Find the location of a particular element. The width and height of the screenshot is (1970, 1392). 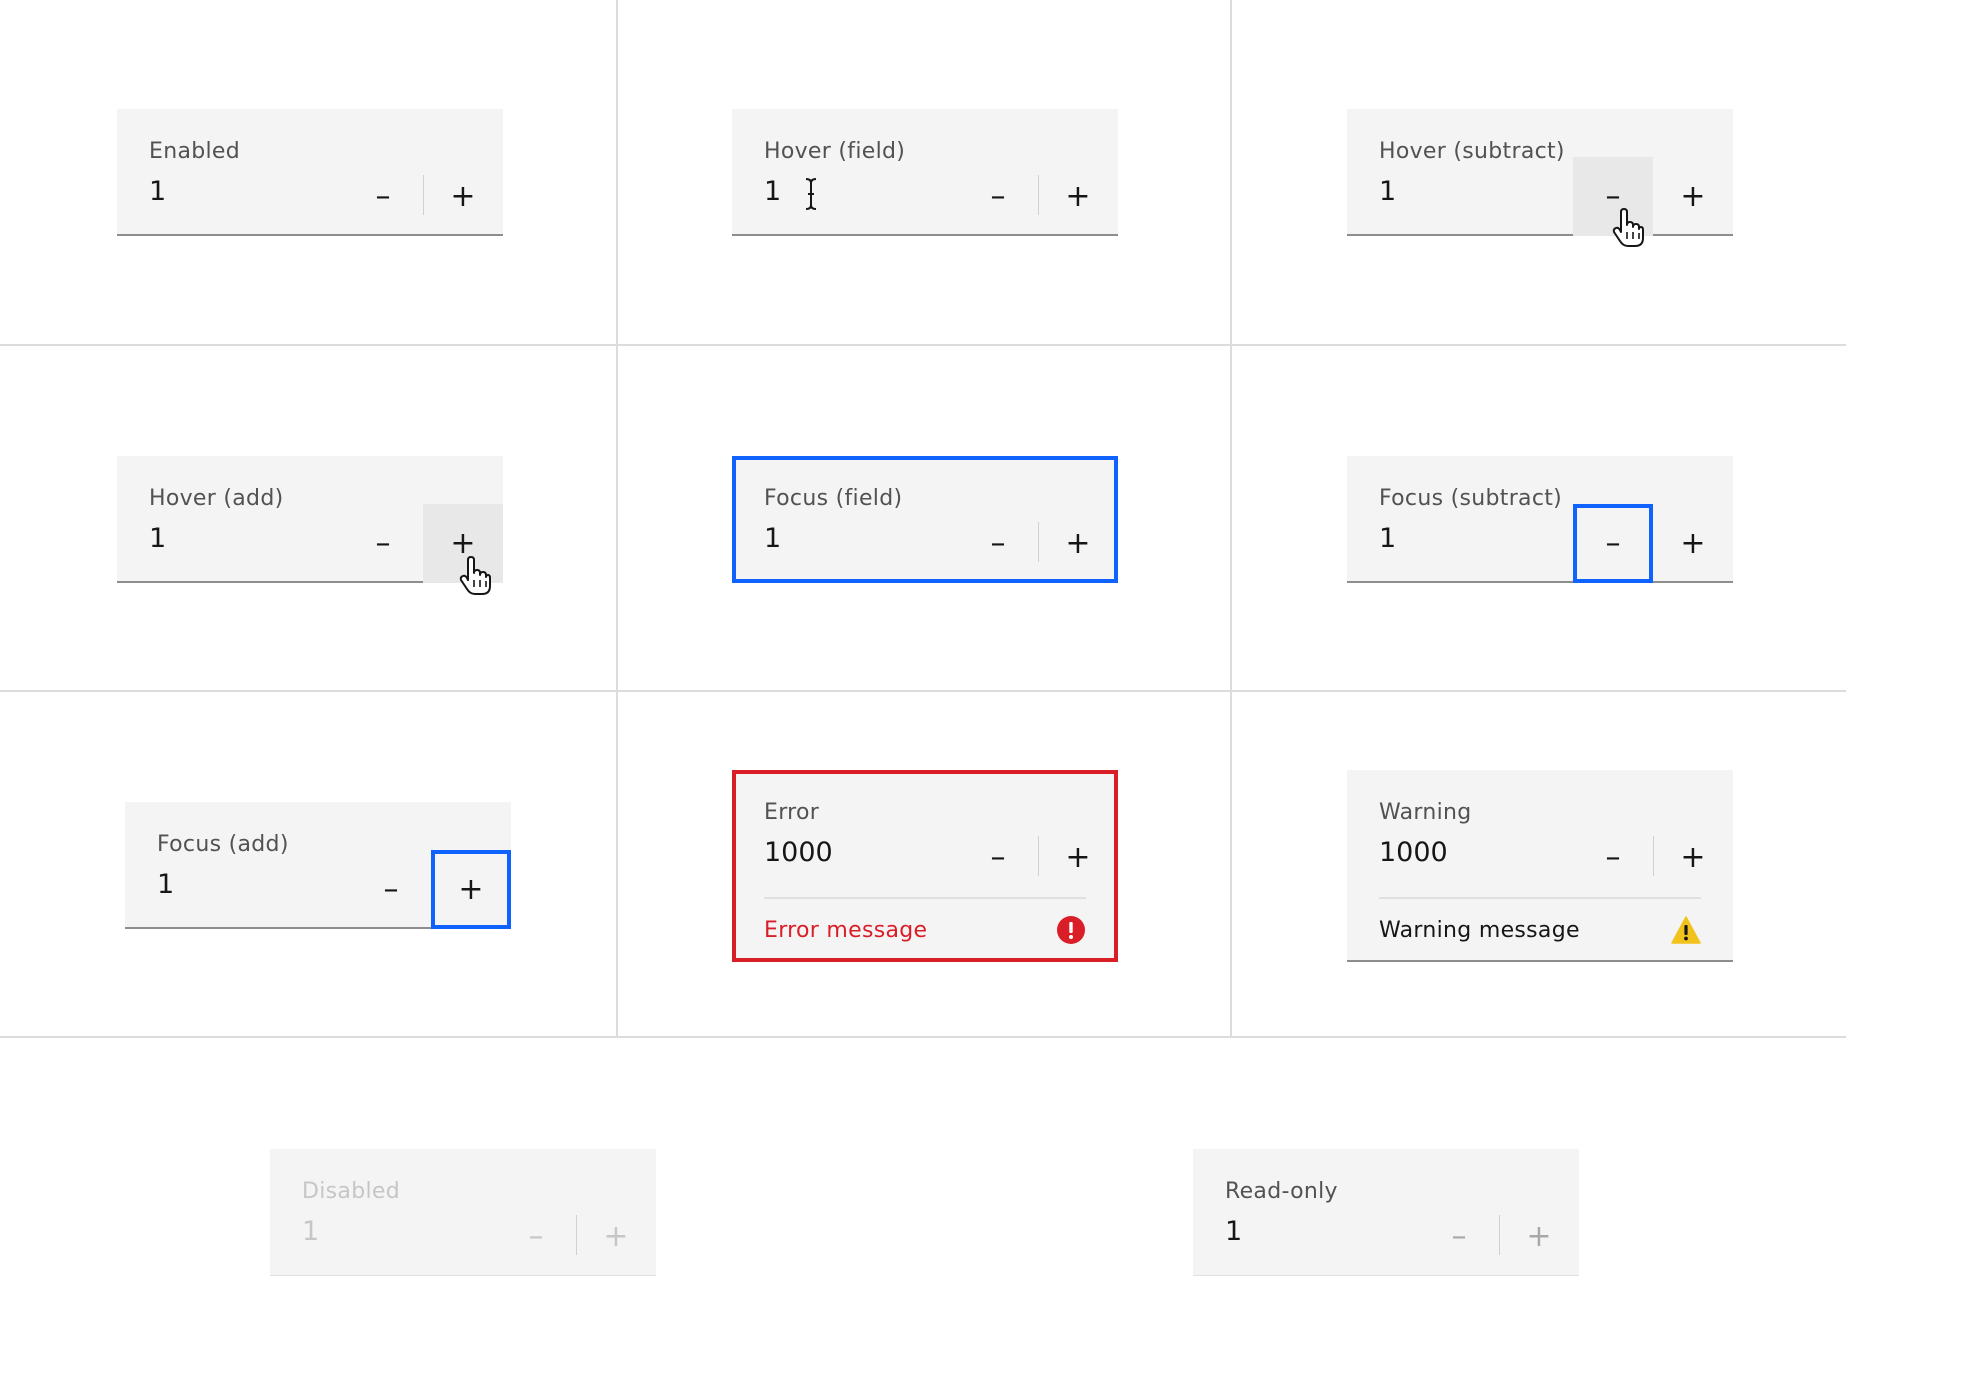

error-filled-icon is located at coordinates (1071, 930).